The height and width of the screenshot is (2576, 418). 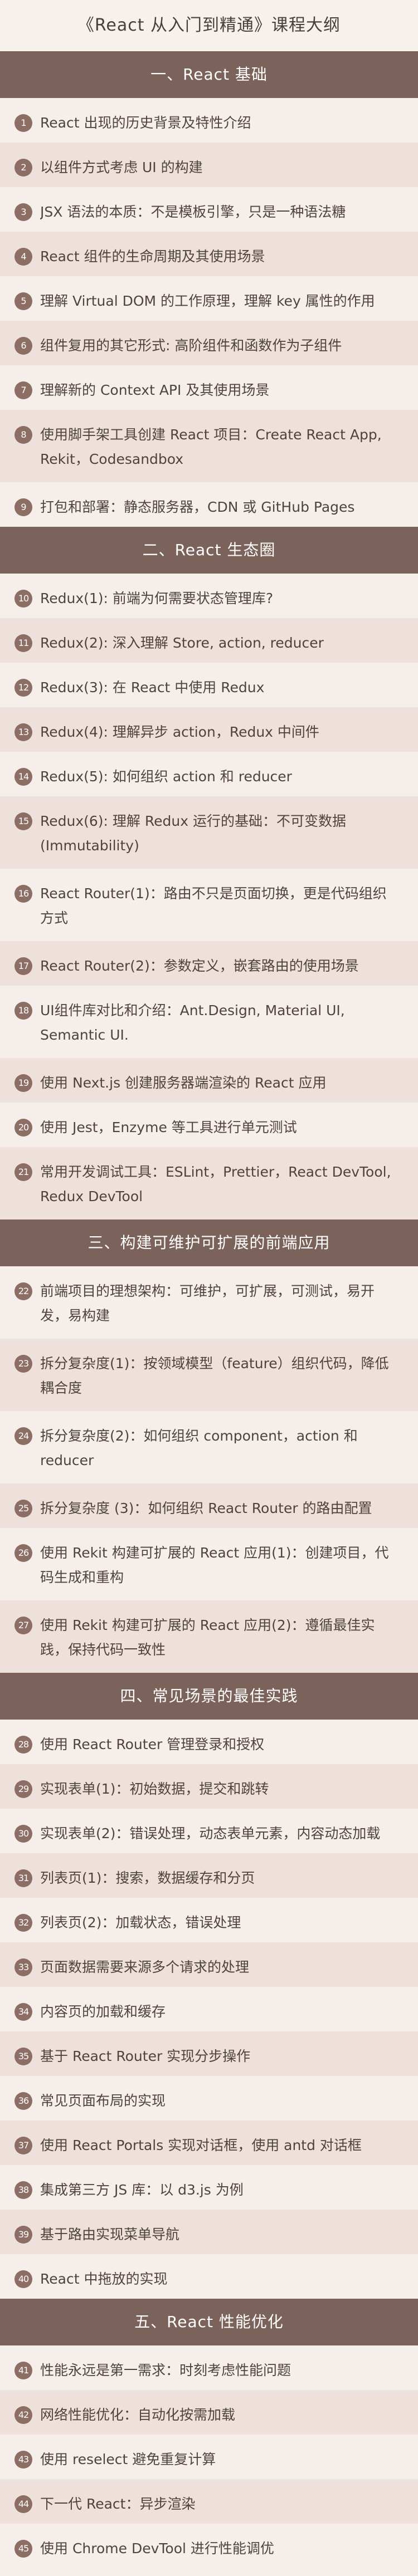 I want to click on item-text: 列表页(1)：搜索，数据缓存和分页, so click(x=147, y=1878).